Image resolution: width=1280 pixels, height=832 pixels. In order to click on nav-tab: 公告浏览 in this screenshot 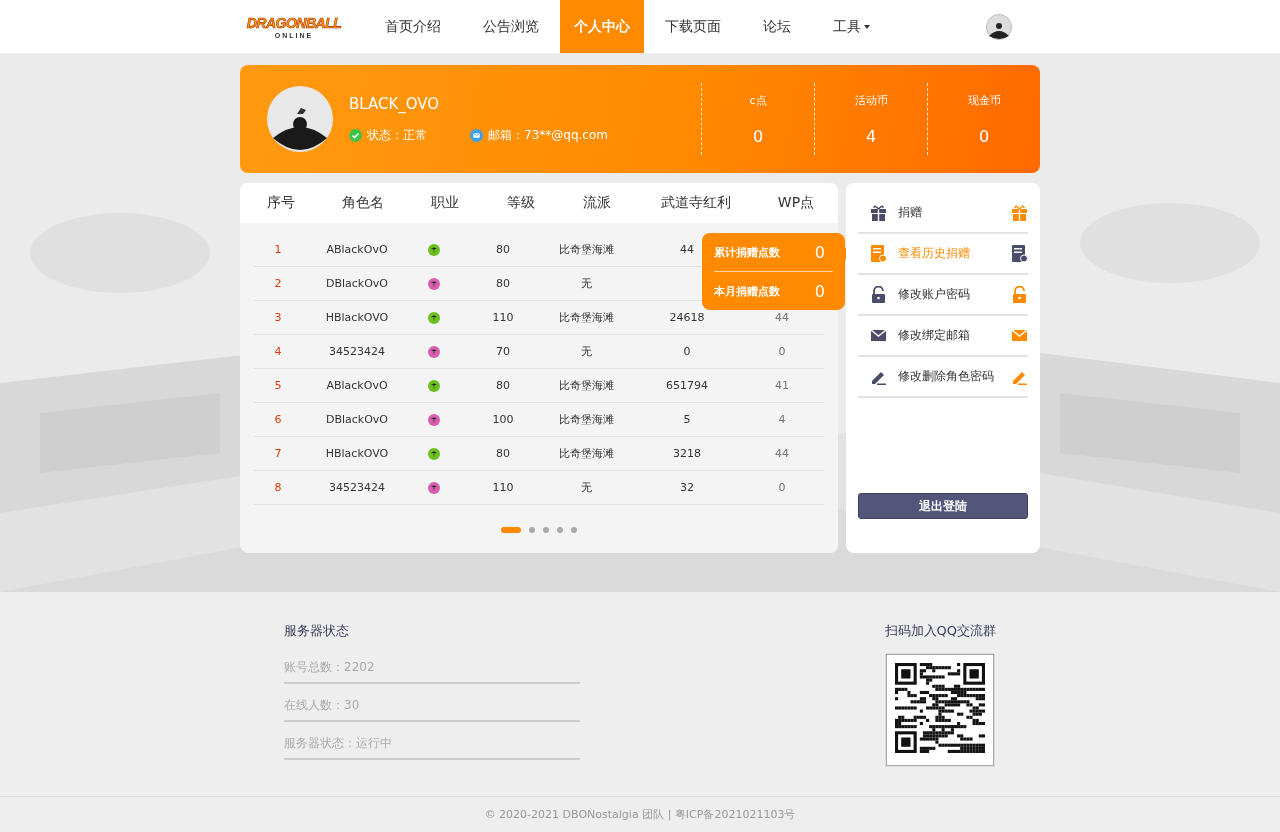, I will do `click(511, 26)`.